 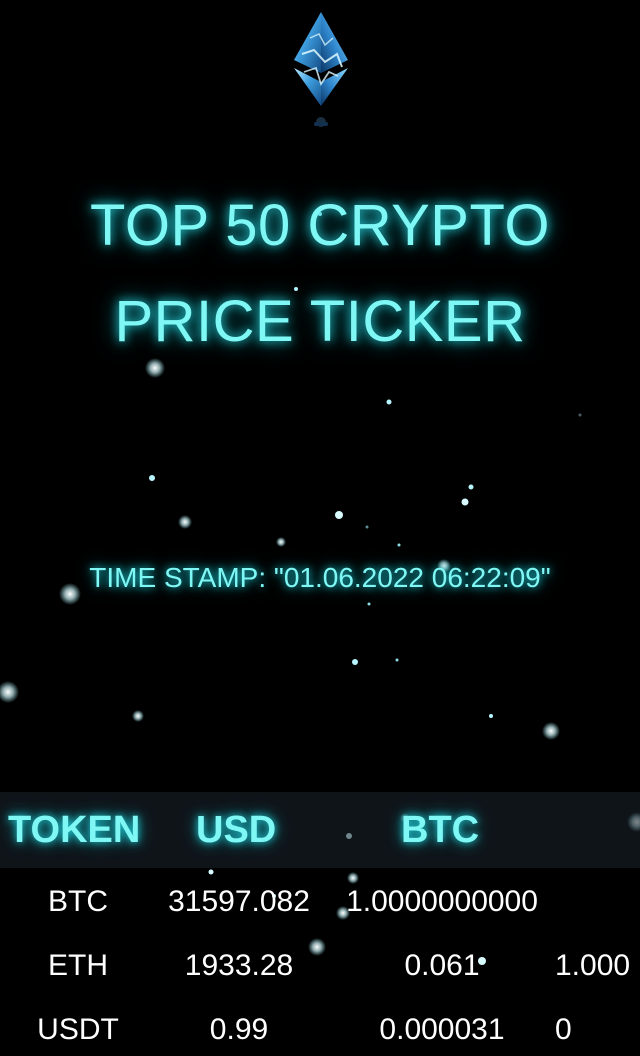 I want to click on table-row: BTC 31597.082 1.0000000000, so click(x=320, y=902).